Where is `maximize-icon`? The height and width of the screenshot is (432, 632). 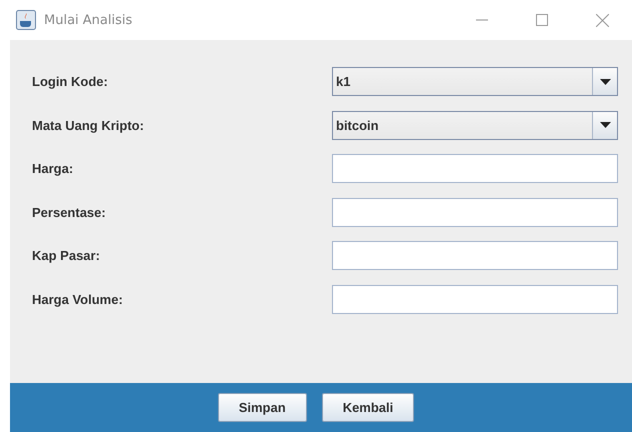
maximize-icon is located at coordinates (542, 20).